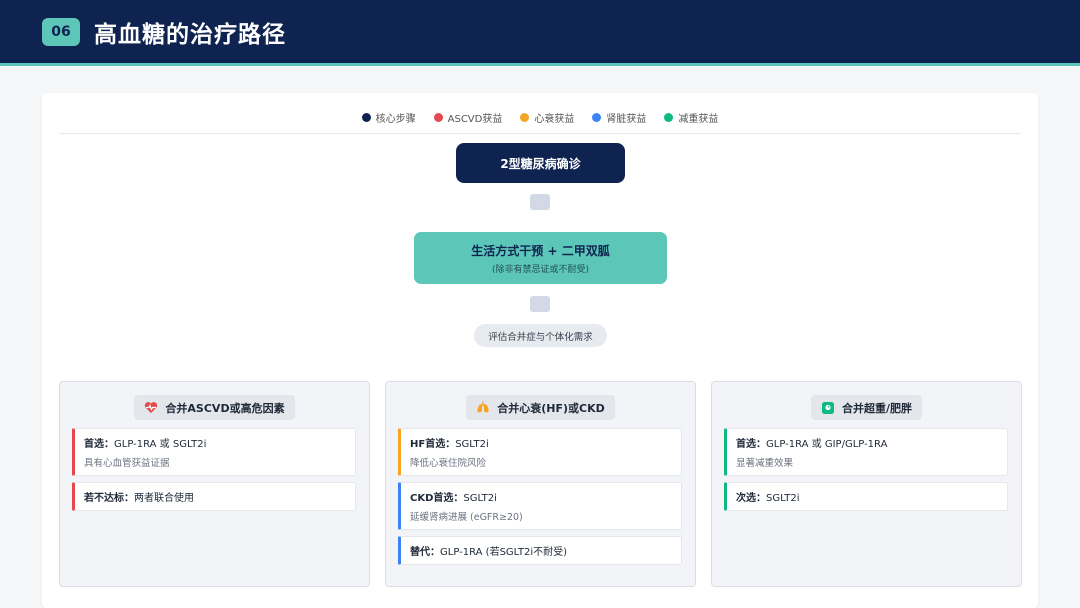  I want to click on header-bar: 06 高血糖的治疗路径, so click(540, 33).